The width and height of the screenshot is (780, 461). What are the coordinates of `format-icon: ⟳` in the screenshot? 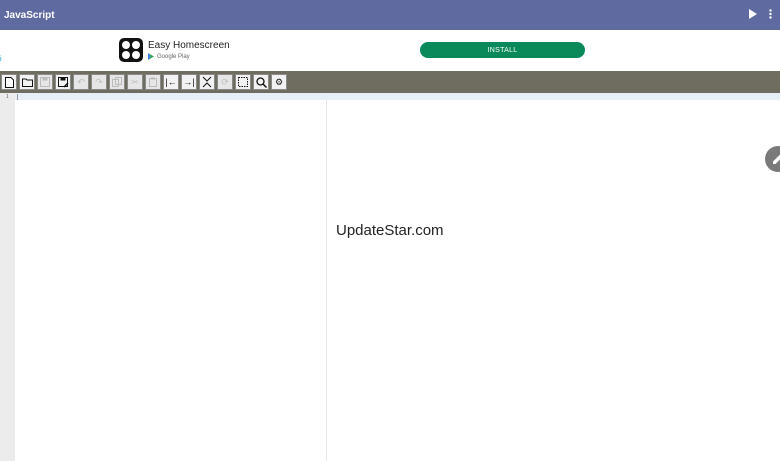 It's located at (225, 82).